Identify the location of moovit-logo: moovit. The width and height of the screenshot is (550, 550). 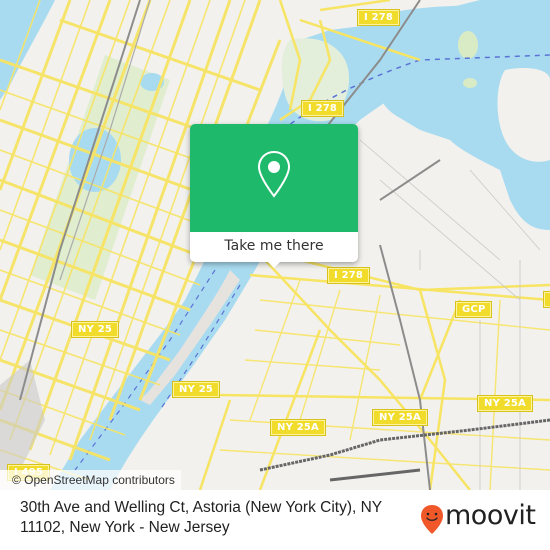
(481, 519).